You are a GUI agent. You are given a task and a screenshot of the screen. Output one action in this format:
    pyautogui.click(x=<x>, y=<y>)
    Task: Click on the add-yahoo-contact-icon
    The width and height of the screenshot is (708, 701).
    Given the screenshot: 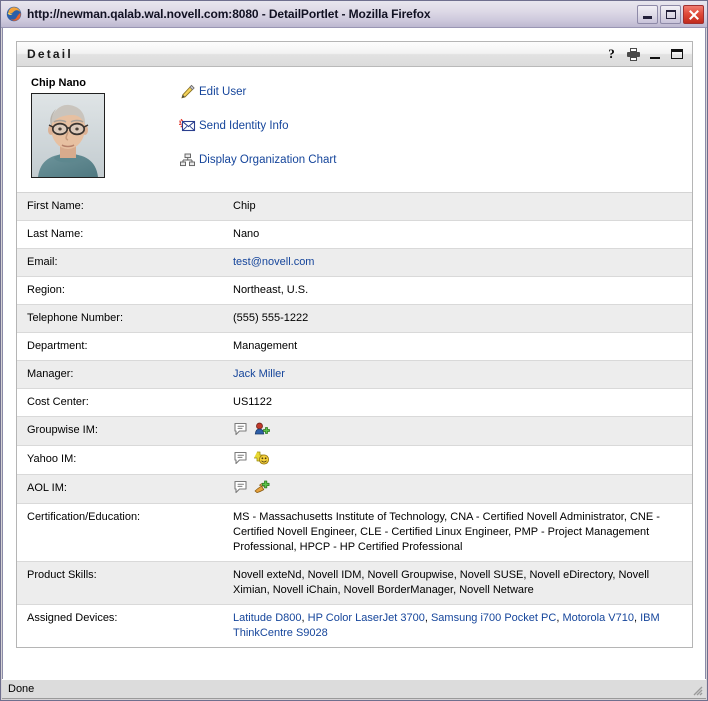 What is the action you would take?
    pyautogui.click(x=262, y=460)
    